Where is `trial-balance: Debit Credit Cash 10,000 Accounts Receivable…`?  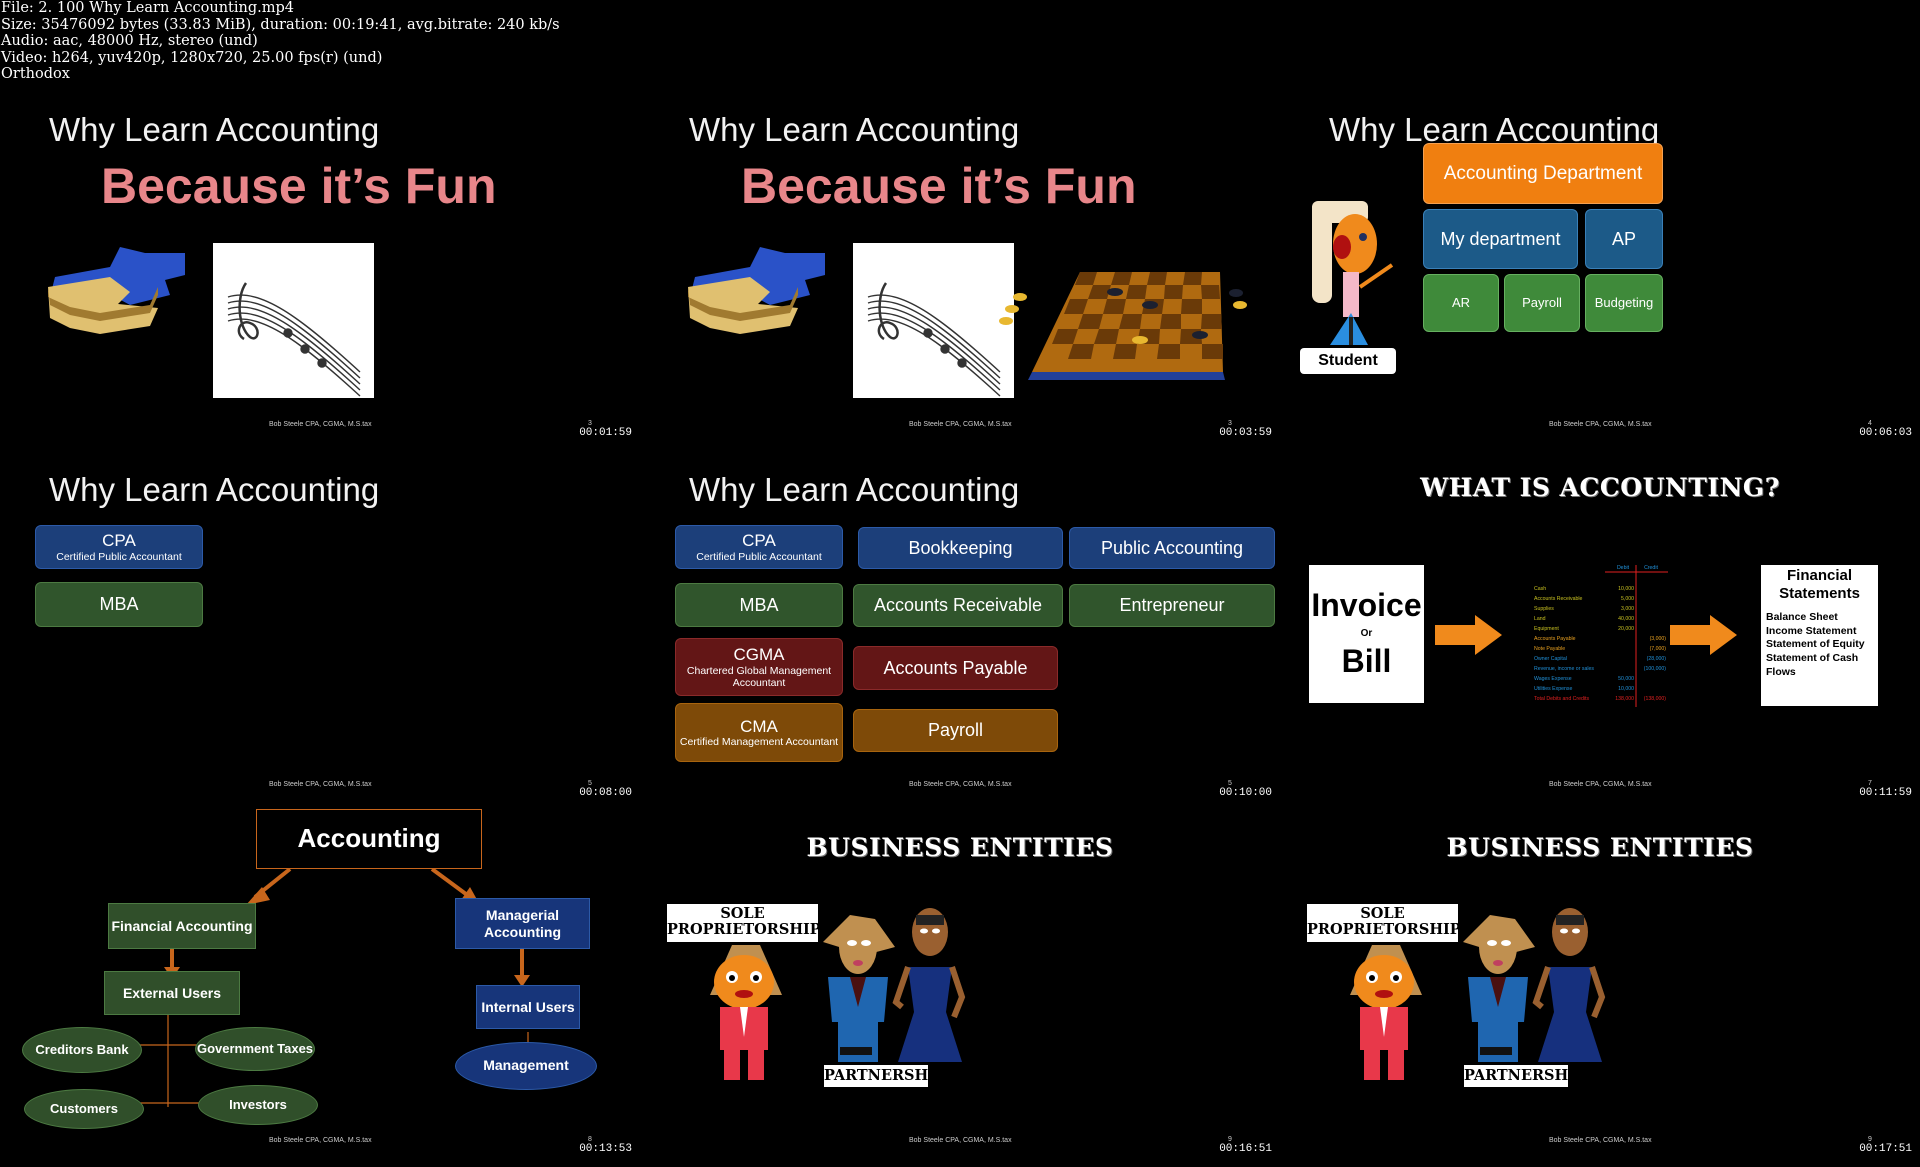
trial-balance: Debit Credit Cash 10,000 Accounts Receivable… is located at coordinates (1600, 633).